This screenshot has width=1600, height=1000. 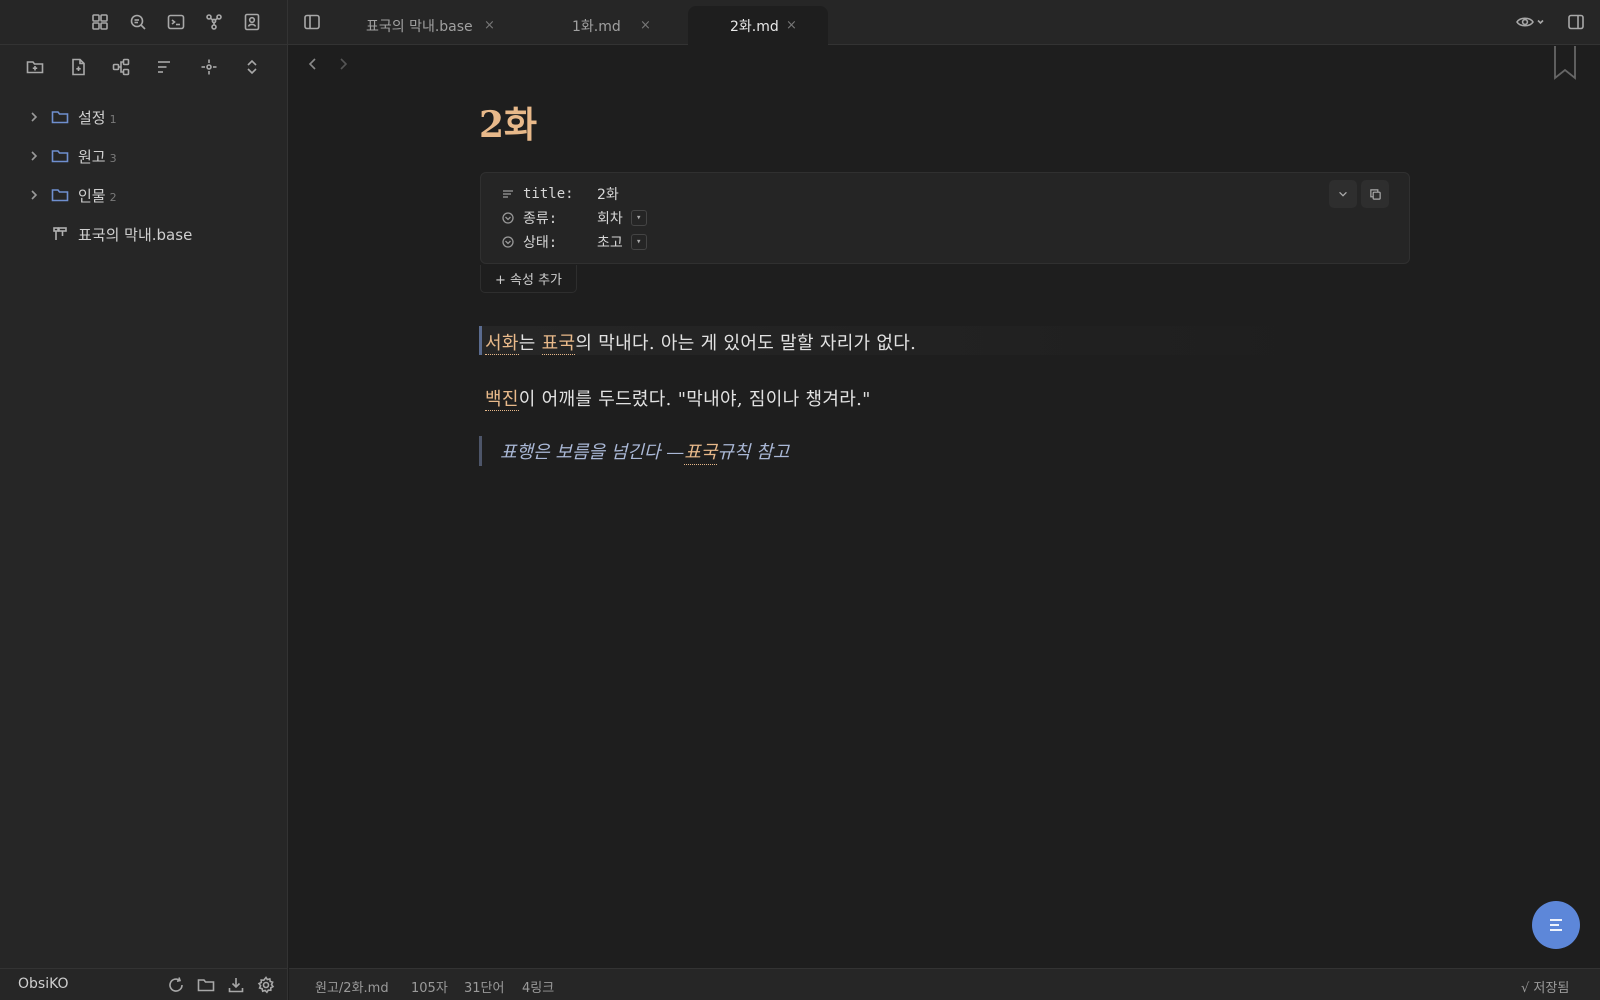 What do you see at coordinates (1343, 194) in the screenshot?
I see `collapse-properties-icon` at bounding box center [1343, 194].